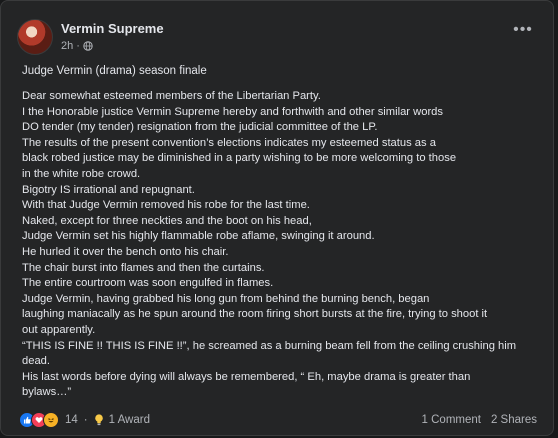  What do you see at coordinates (35, 37) in the screenshot?
I see `avatar` at bounding box center [35, 37].